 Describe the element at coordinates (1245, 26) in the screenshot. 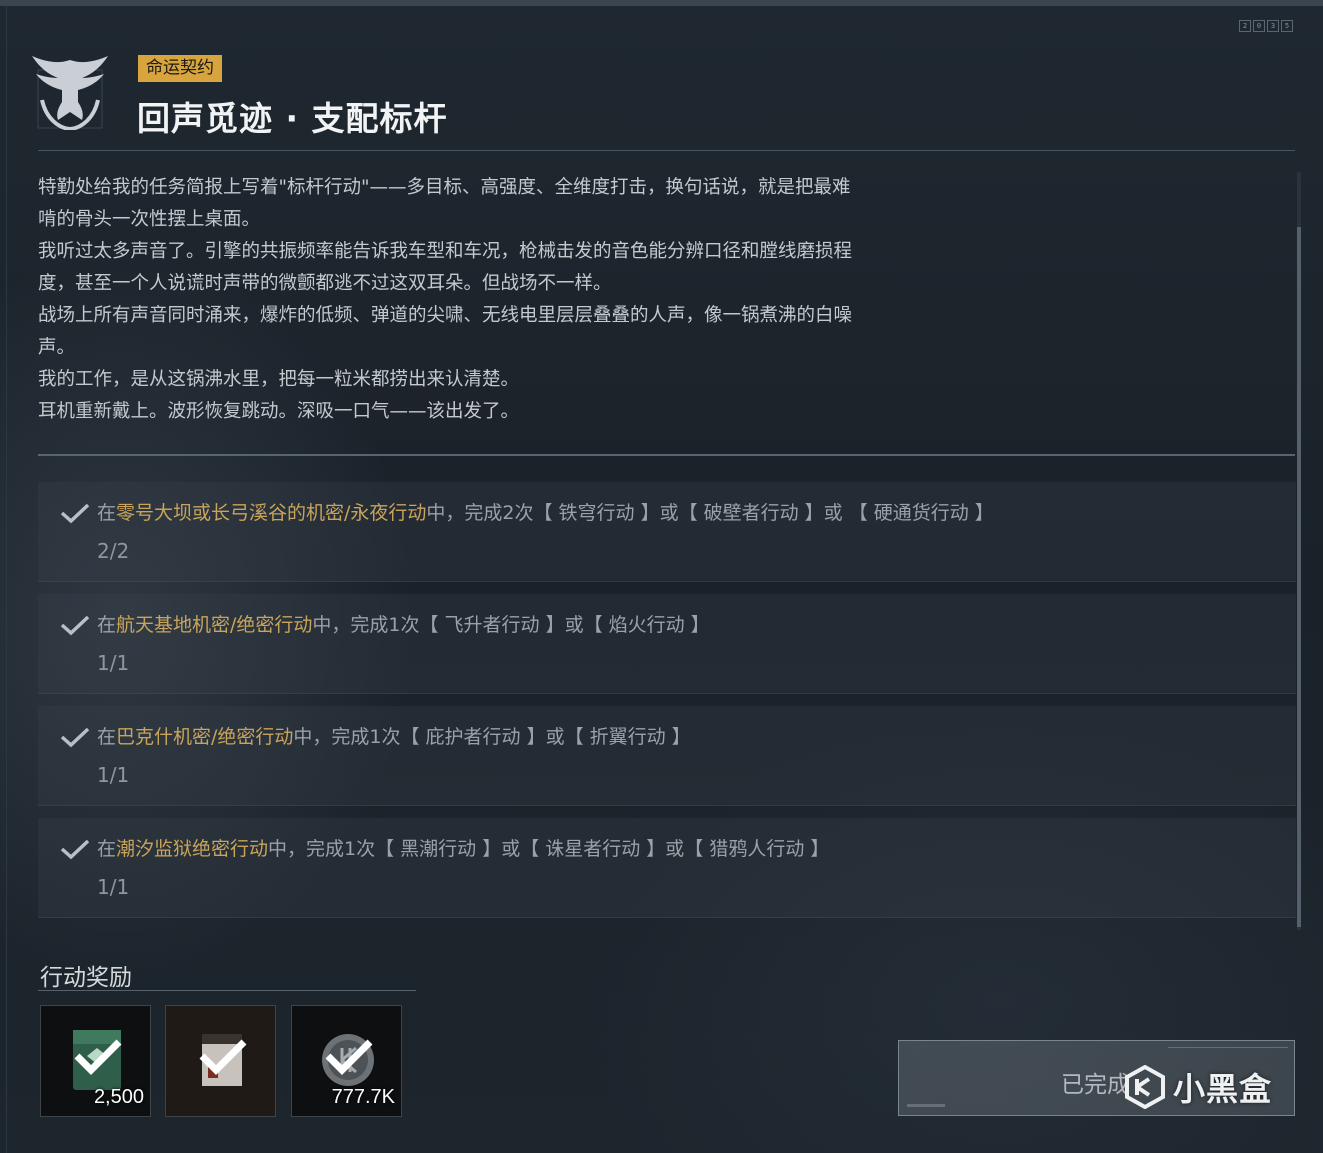

I see `corner-digit: 2` at that location.